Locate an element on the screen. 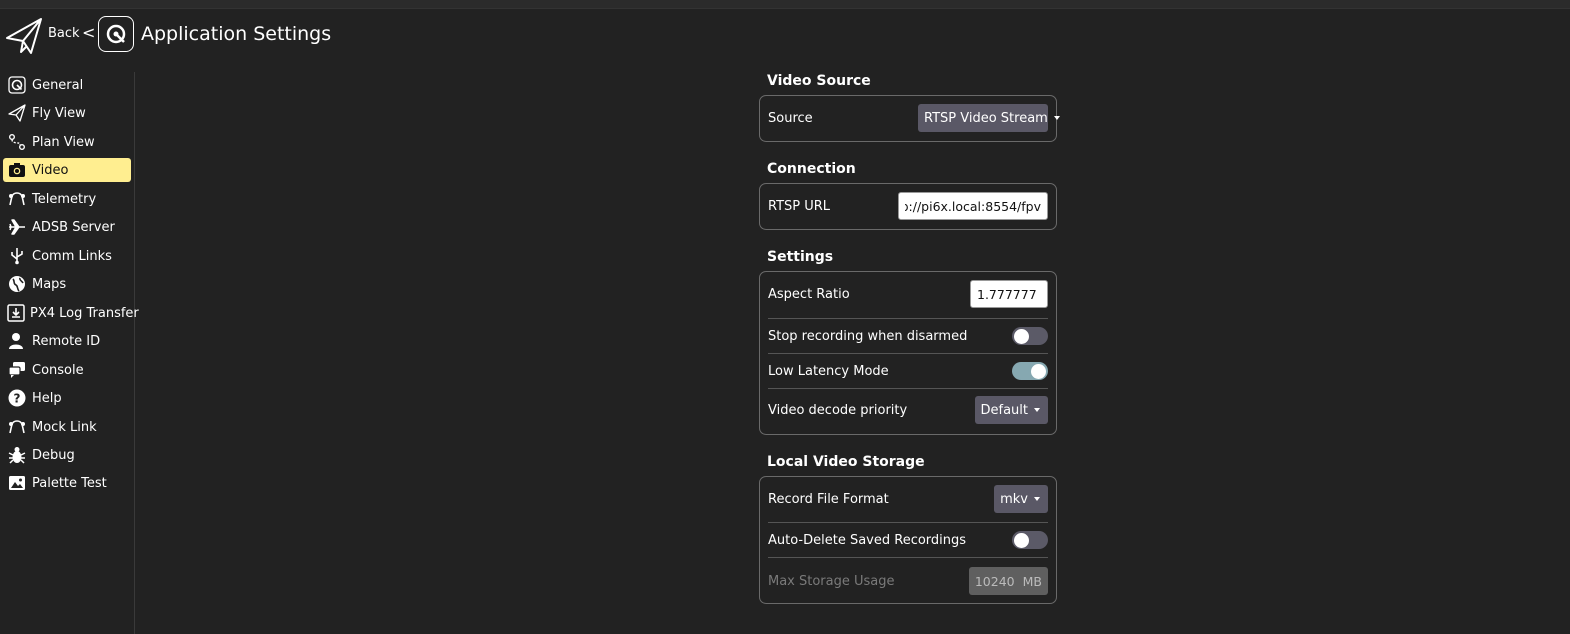  sidebar-item-palette-test: Palette Test is located at coordinates (67, 483).